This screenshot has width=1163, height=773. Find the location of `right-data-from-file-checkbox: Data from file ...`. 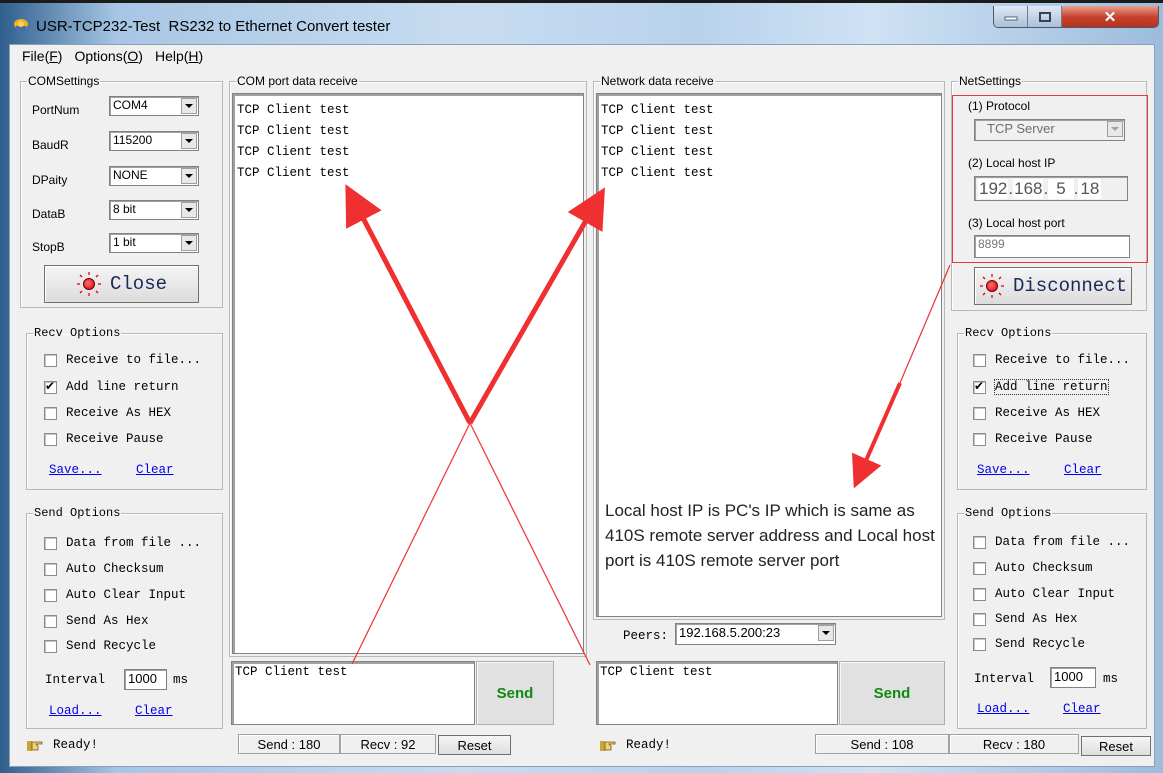

right-data-from-file-checkbox: Data from file ... is located at coordinates (1051, 542).